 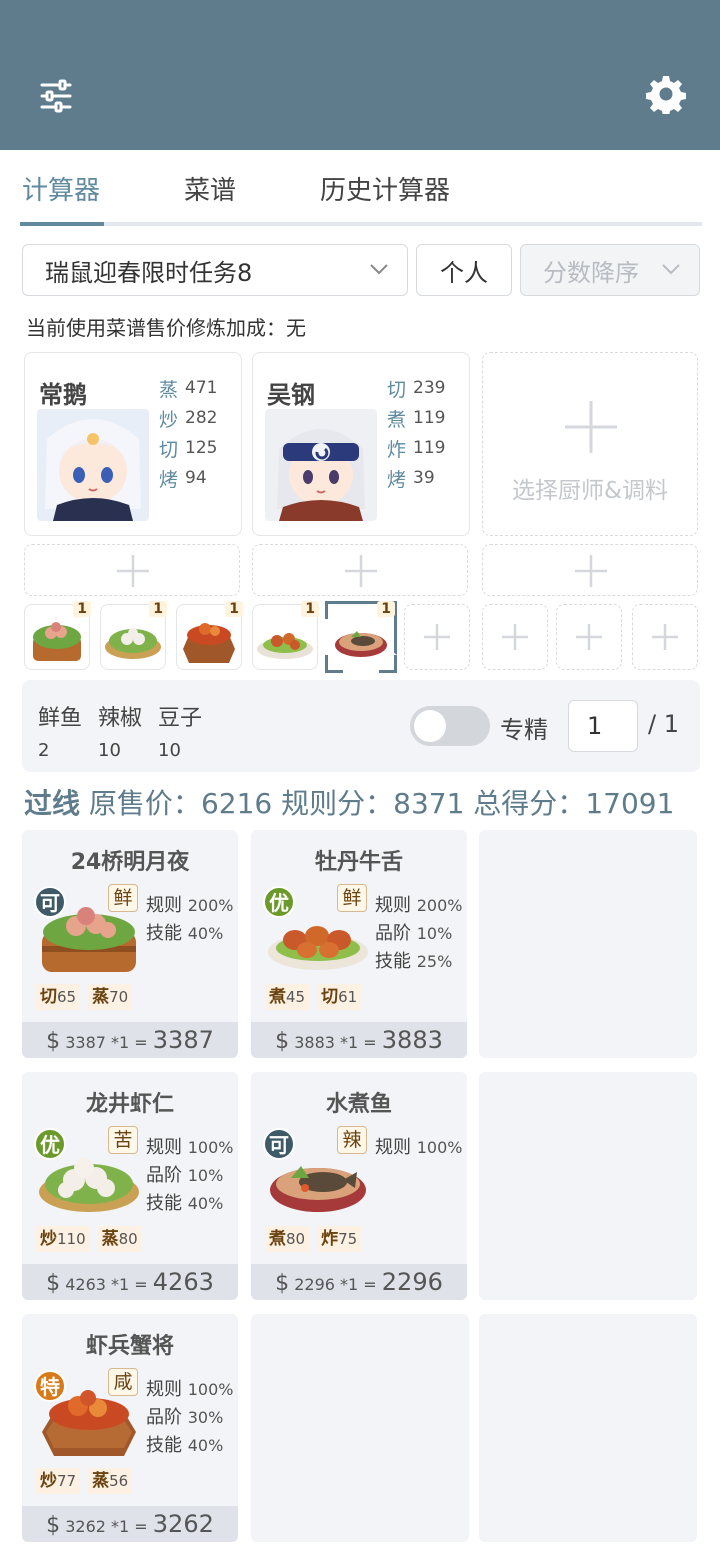 I want to click on skill-value: 282, so click(x=201, y=418).